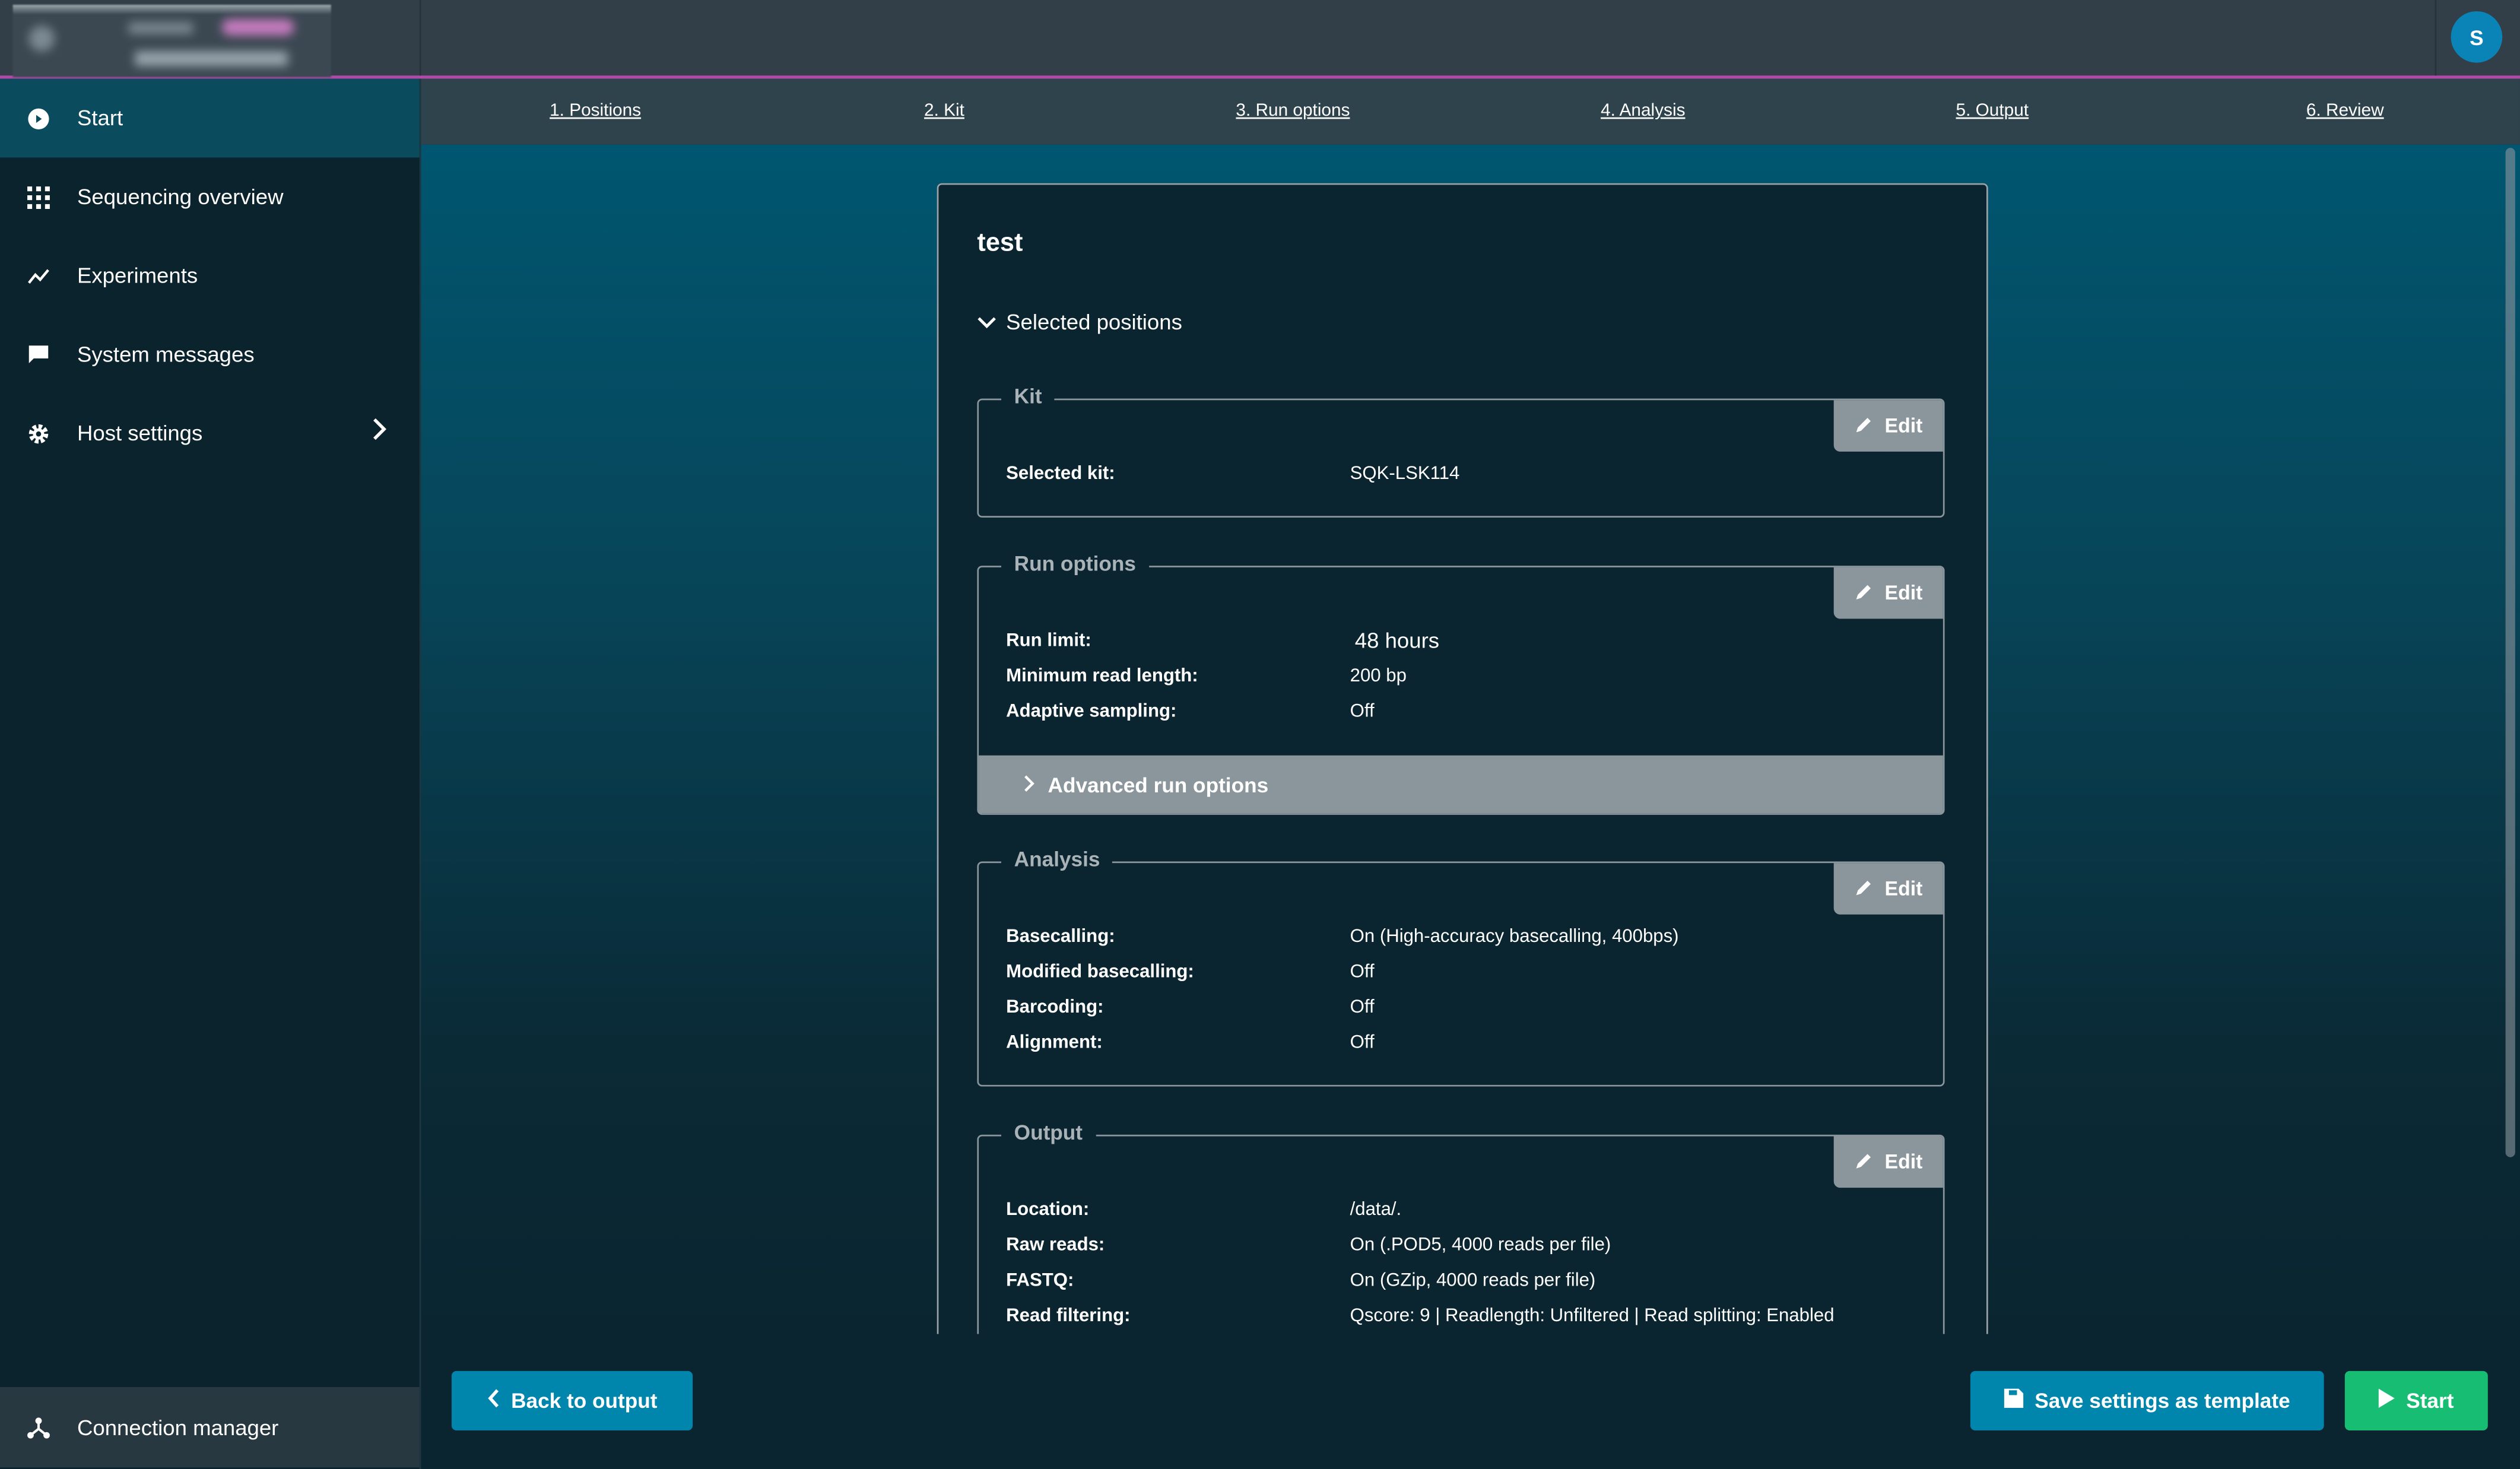  Describe the element at coordinates (986, 322) in the screenshot. I see `chevron-down-icon` at that location.